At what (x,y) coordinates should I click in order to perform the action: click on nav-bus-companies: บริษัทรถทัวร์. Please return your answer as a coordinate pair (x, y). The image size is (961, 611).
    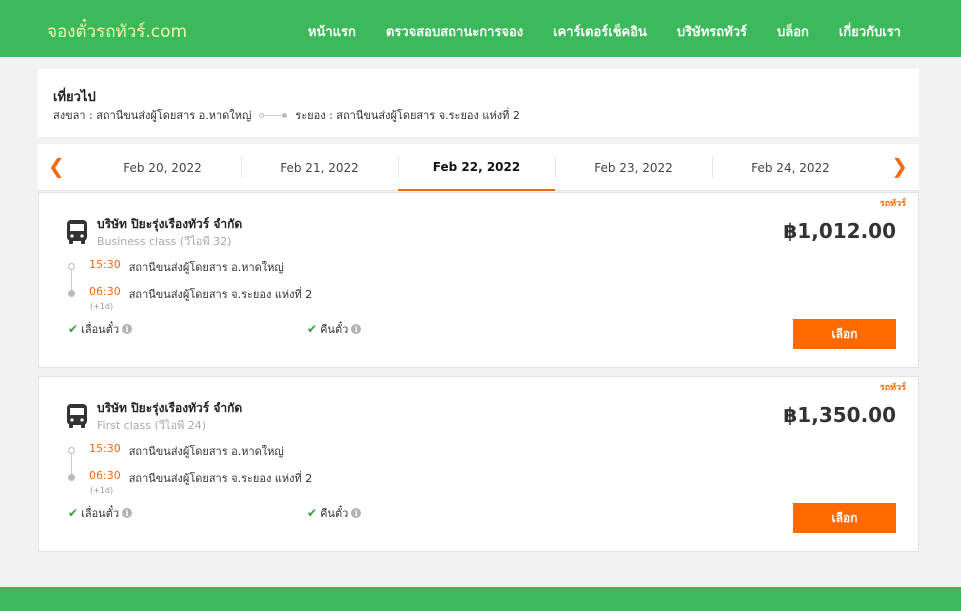
    Looking at the image, I should click on (712, 31).